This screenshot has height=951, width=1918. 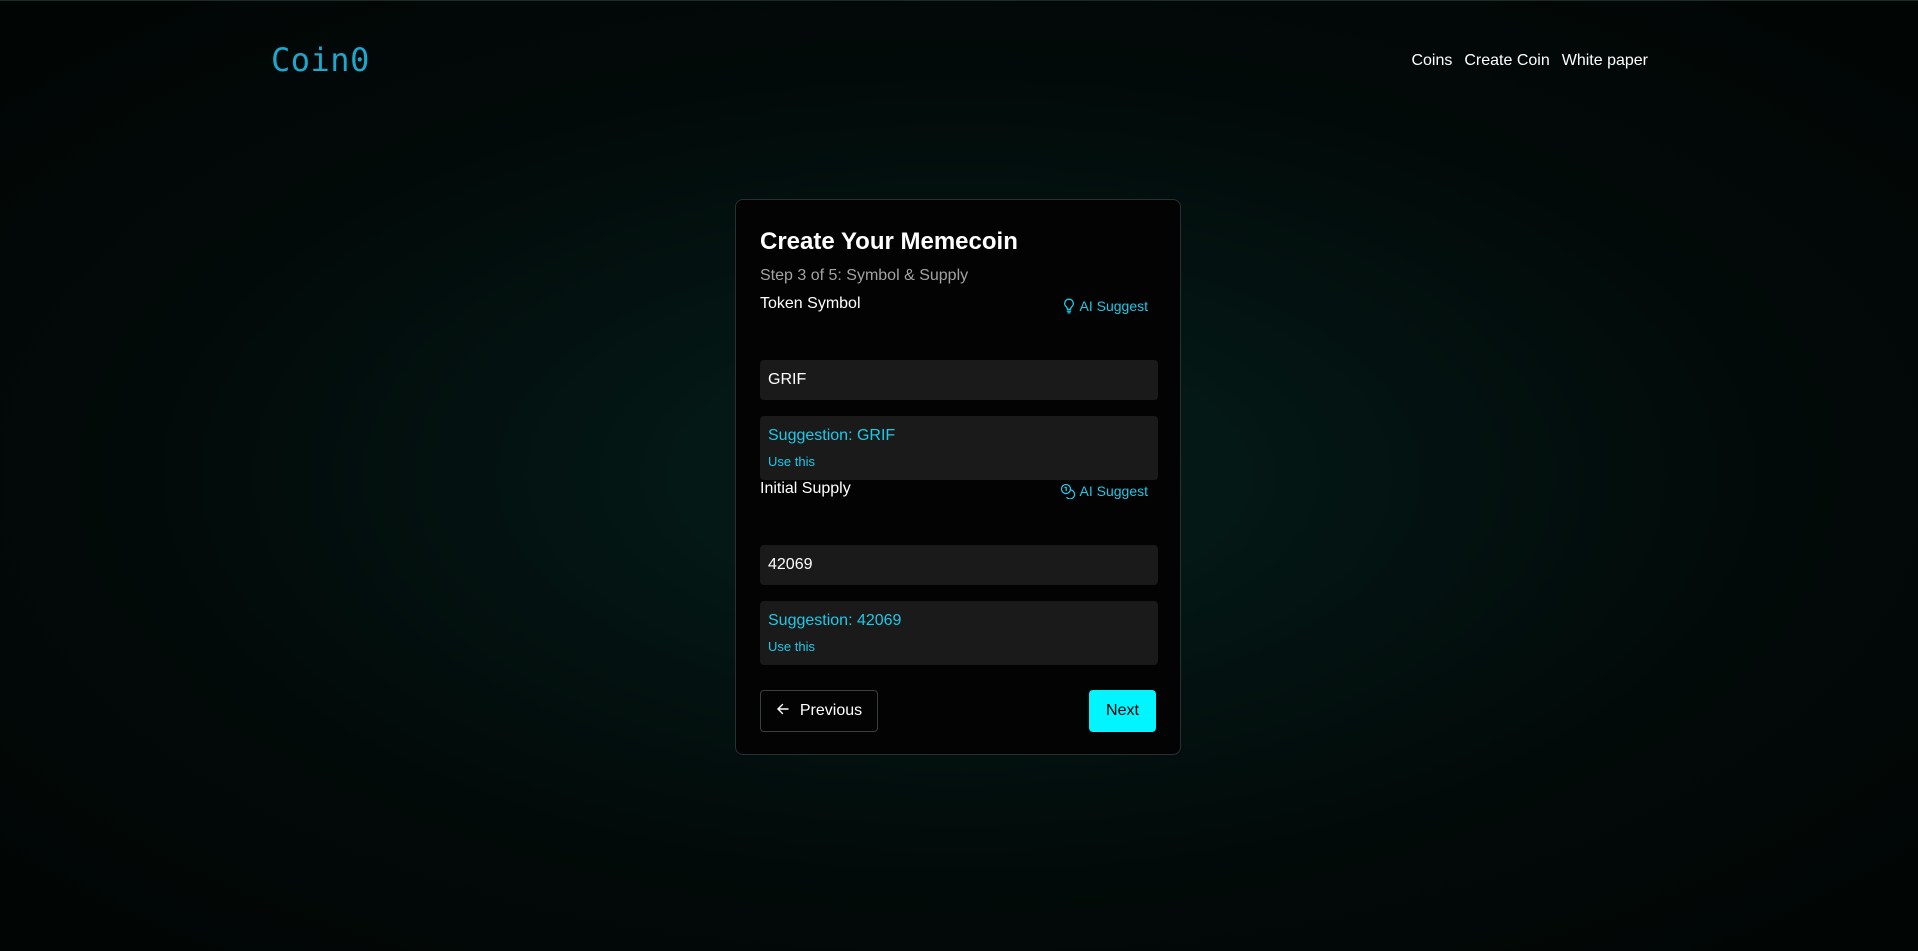 What do you see at coordinates (320, 60) in the screenshot?
I see `logo: Coin0` at bounding box center [320, 60].